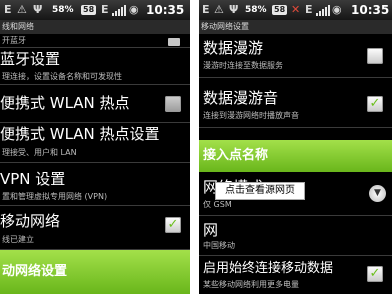 This screenshot has height=294, width=392. Describe the element at coordinates (95, 41) in the screenshot. I see `list-item: 开蓝牙` at that location.